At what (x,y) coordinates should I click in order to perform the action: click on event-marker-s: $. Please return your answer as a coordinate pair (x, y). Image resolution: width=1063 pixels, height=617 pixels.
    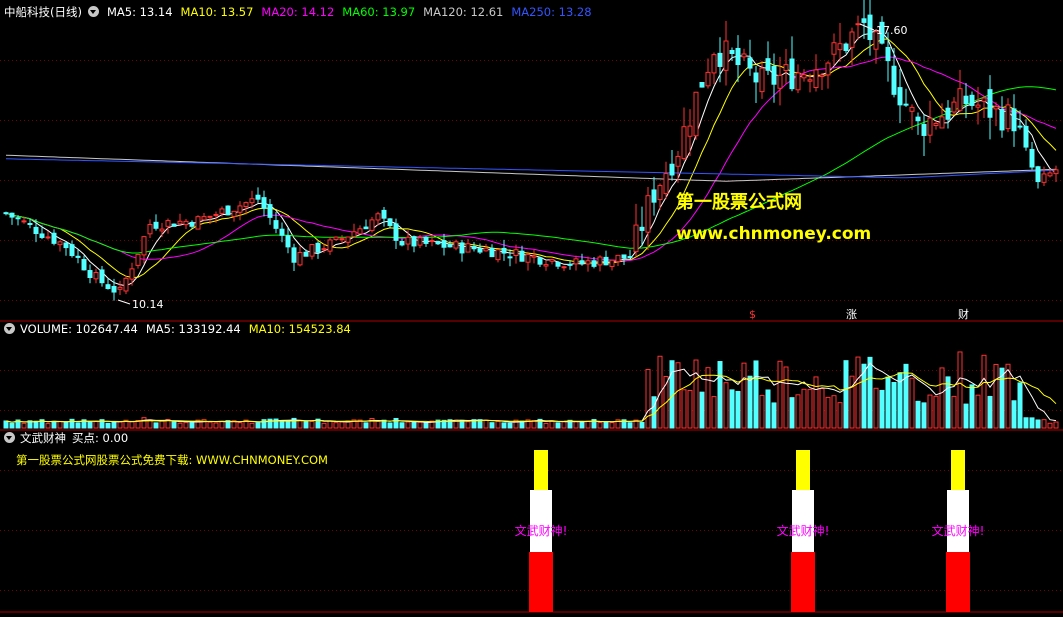
    Looking at the image, I should click on (752, 314).